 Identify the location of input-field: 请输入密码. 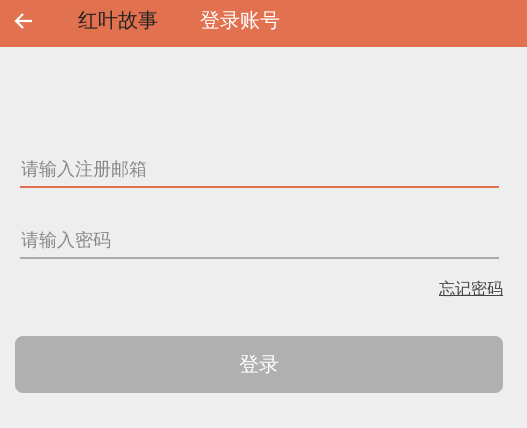
(259, 244).